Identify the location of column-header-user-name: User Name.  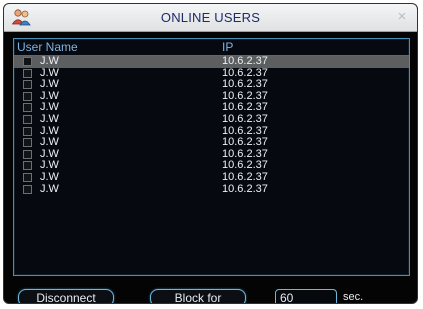
(47, 47).